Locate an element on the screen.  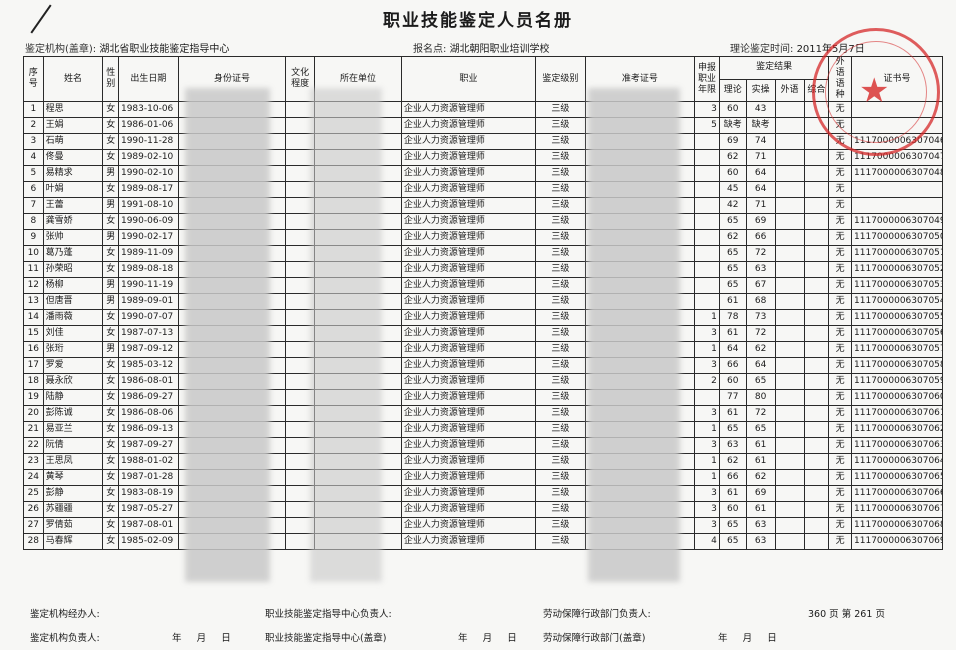
cell-years: 5 is located at coordinates (707, 125).